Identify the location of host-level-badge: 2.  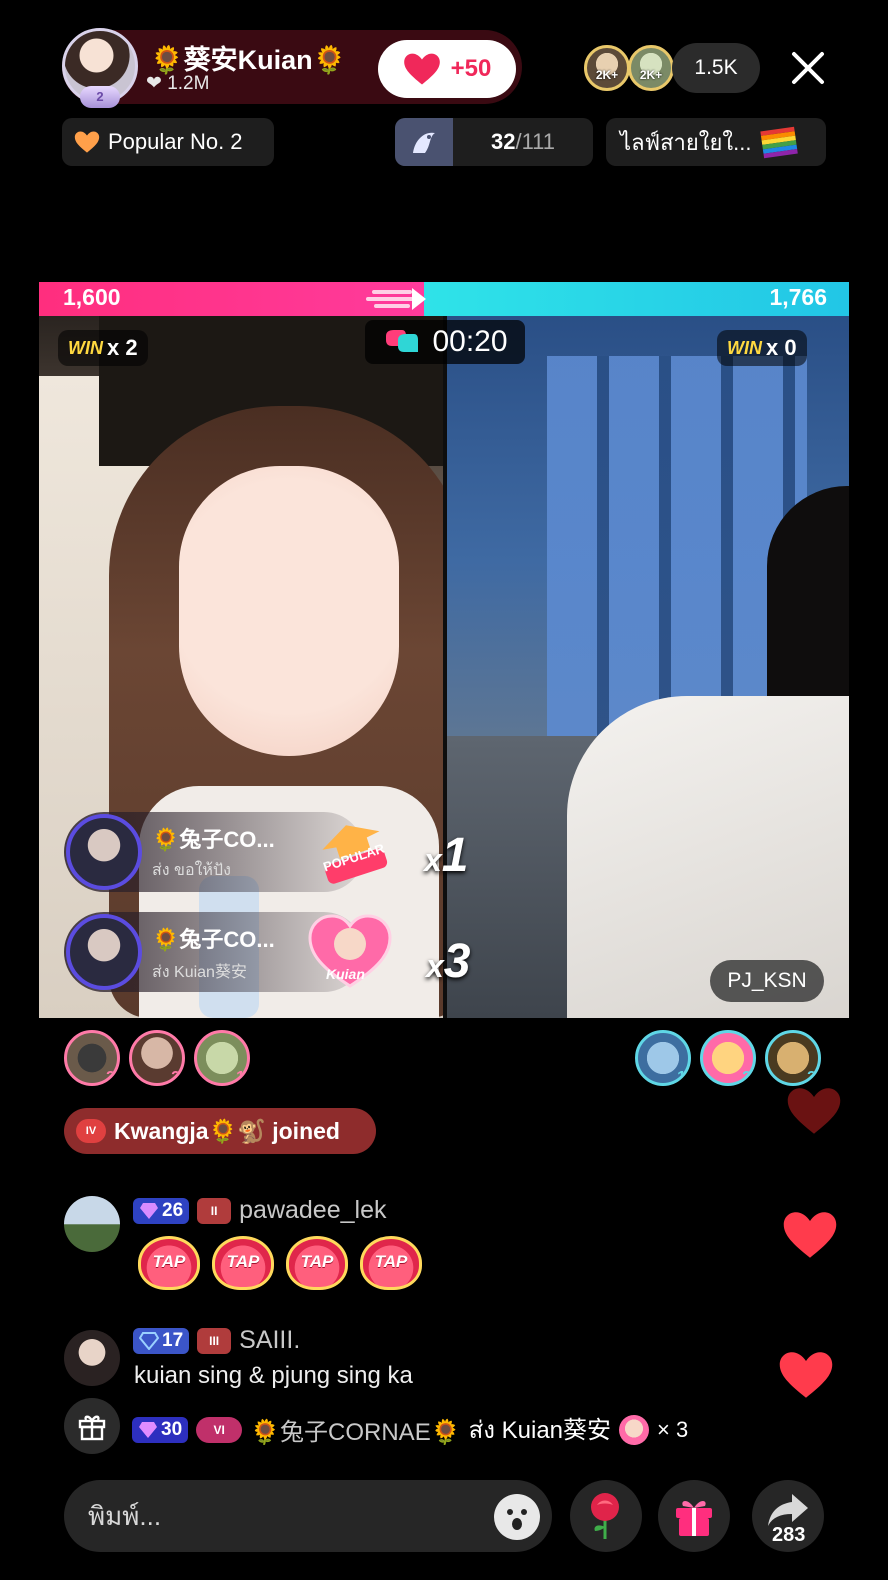
(100, 97).